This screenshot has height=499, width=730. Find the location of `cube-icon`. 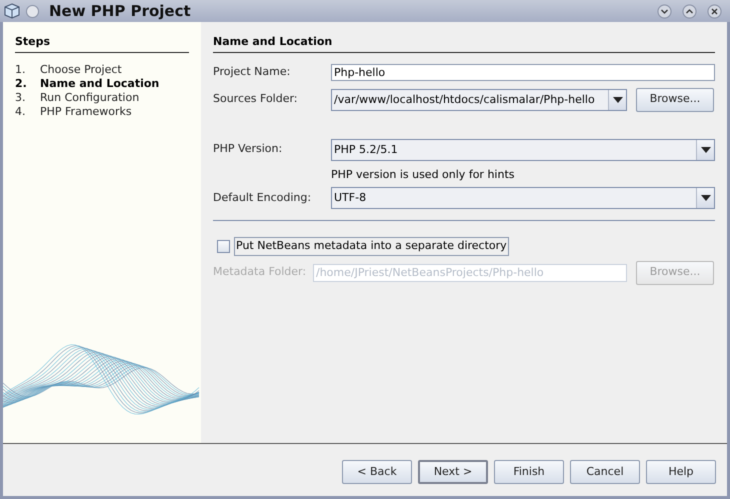

cube-icon is located at coordinates (12, 11).